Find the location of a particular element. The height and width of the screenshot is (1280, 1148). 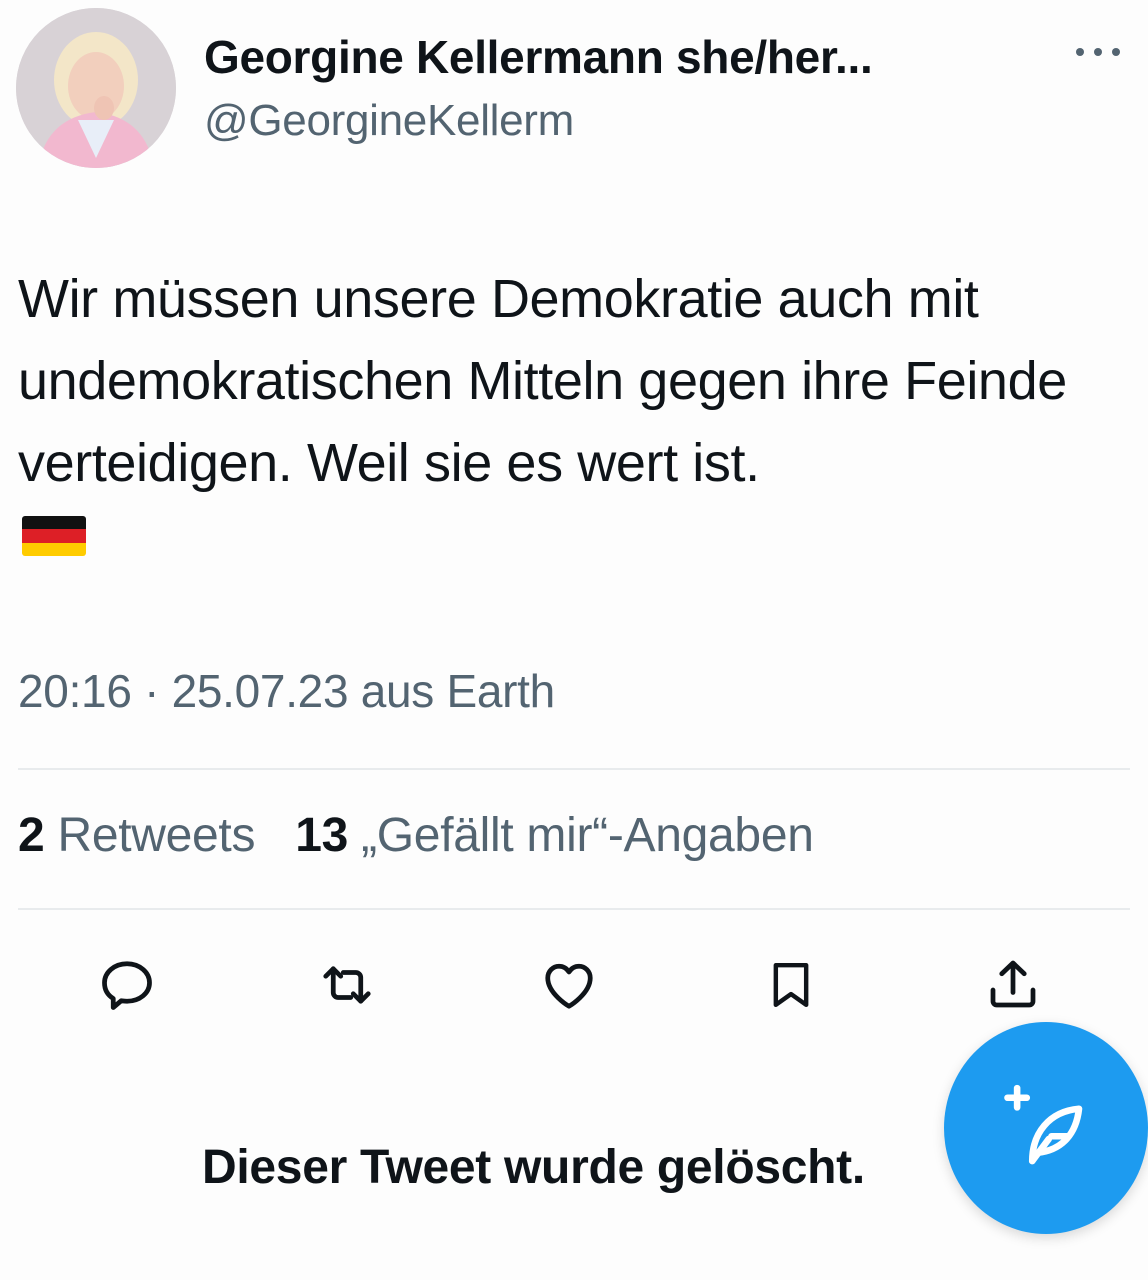

author-handle: @GeorgineKellerm is located at coordinates (389, 121).